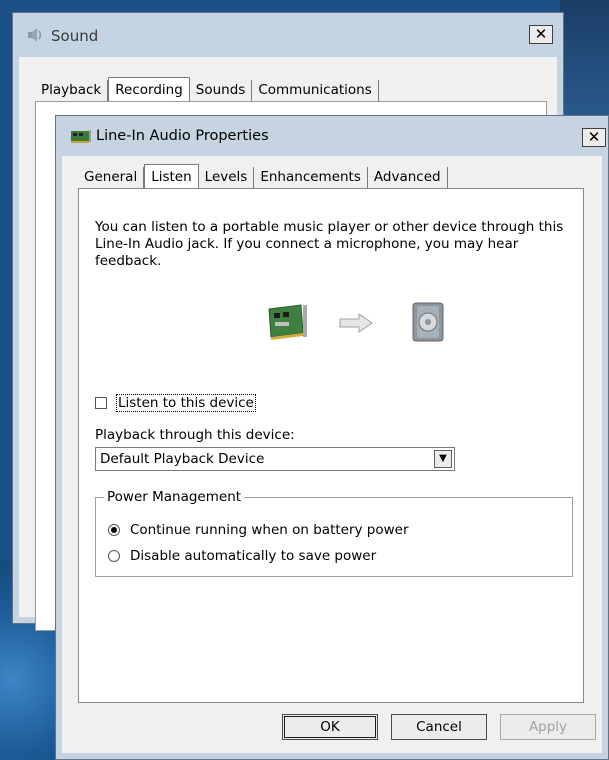 The width and height of the screenshot is (609, 760). Describe the element at coordinates (288, 35) in the screenshot. I see `sound-window-titlebar: Sound ✕` at that location.